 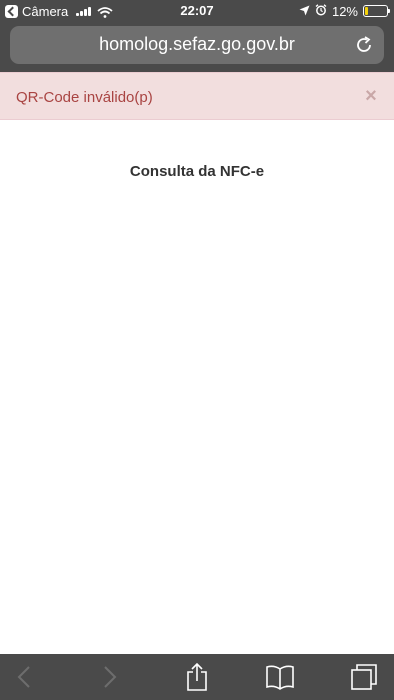 I want to click on battery-icon, so click(x=376, y=11).